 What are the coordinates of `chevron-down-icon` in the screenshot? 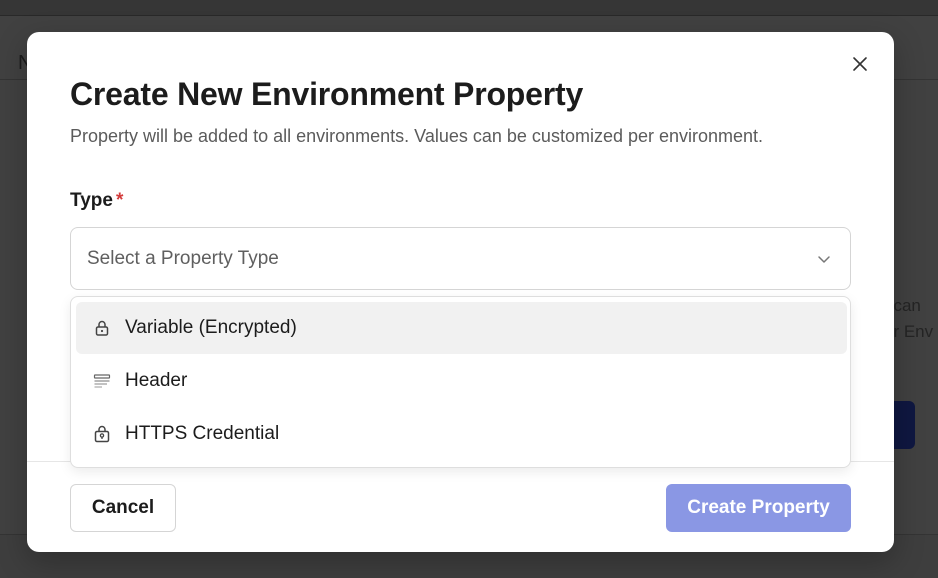 It's located at (824, 259).